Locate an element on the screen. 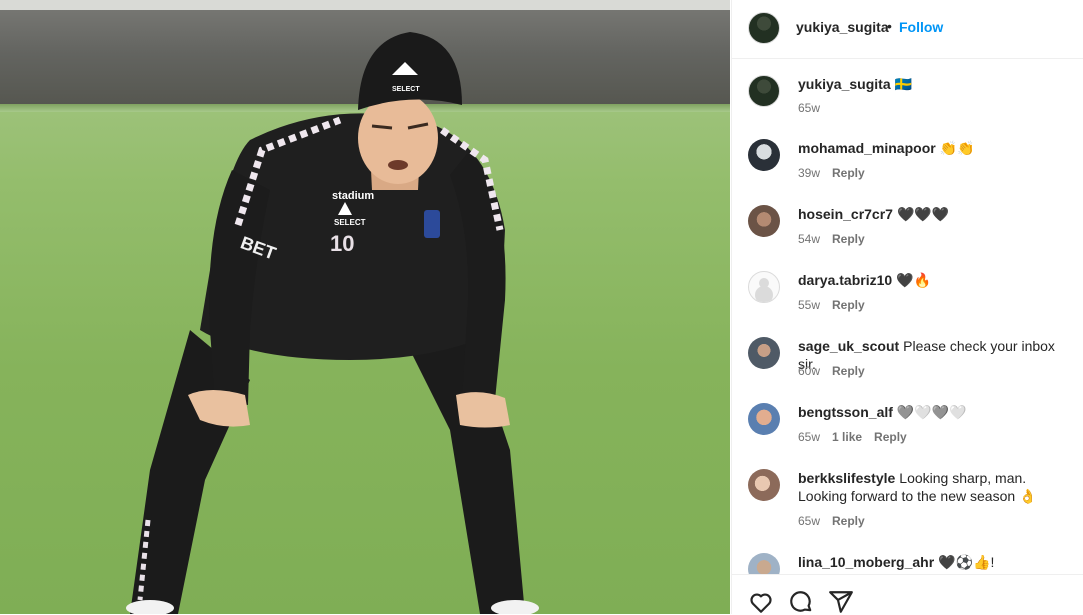 The width and height of the screenshot is (1083, 615). comment-time: 60w is located at coordinates (809, 371).